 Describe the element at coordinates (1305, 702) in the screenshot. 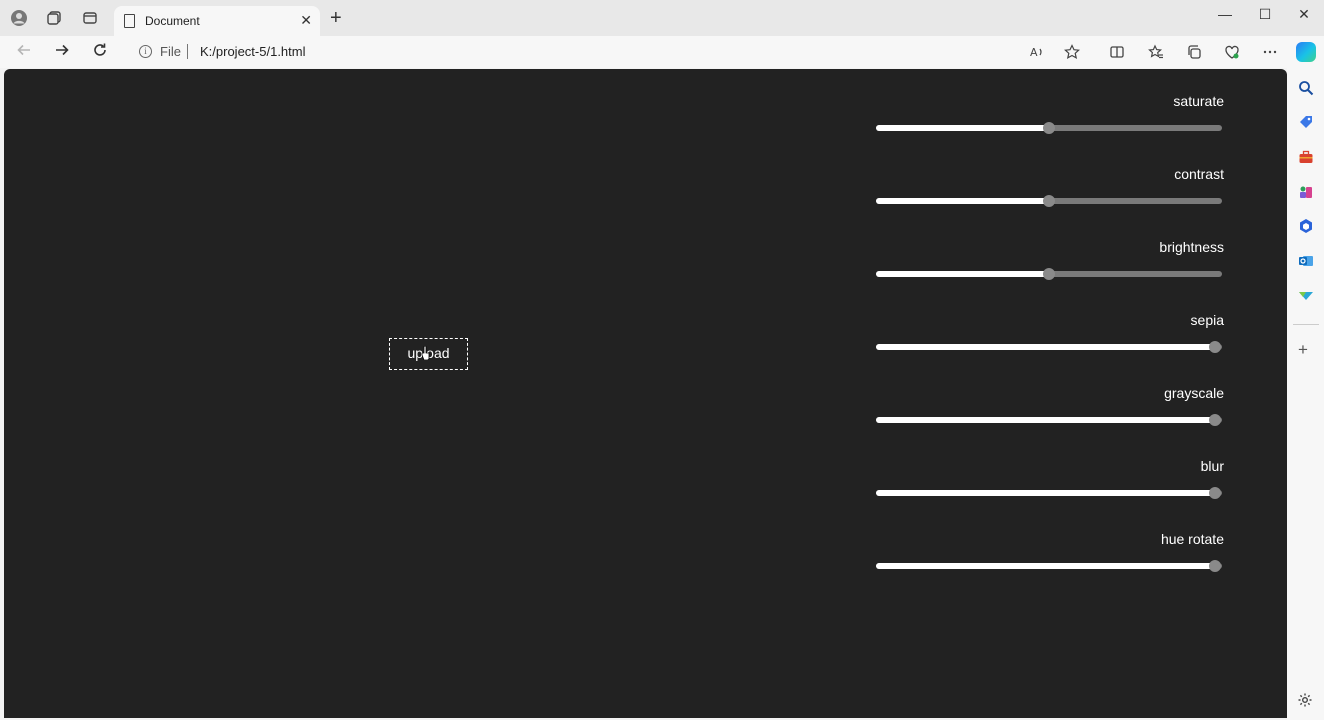

I see `gear-icon` at that location.